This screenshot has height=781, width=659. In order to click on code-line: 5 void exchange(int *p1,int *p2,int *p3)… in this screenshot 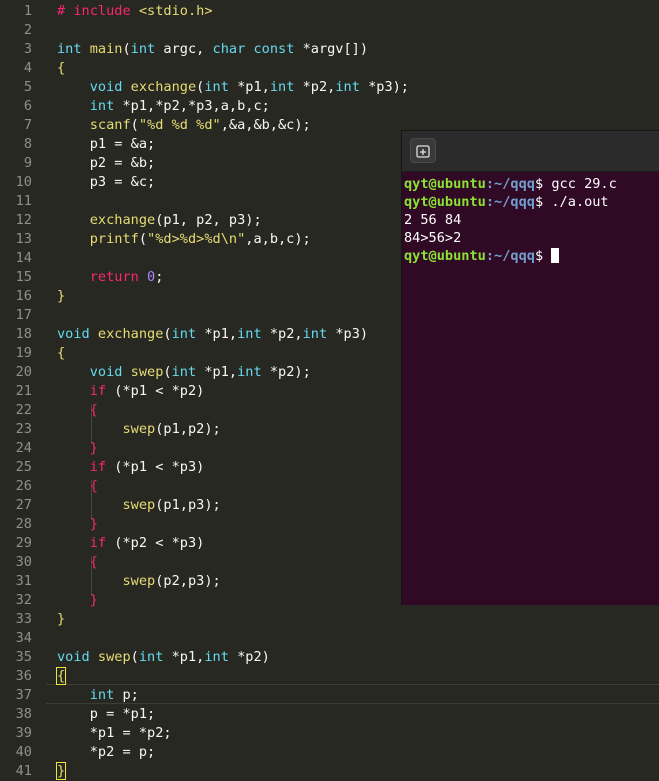, I will do `click(329, 87)`.